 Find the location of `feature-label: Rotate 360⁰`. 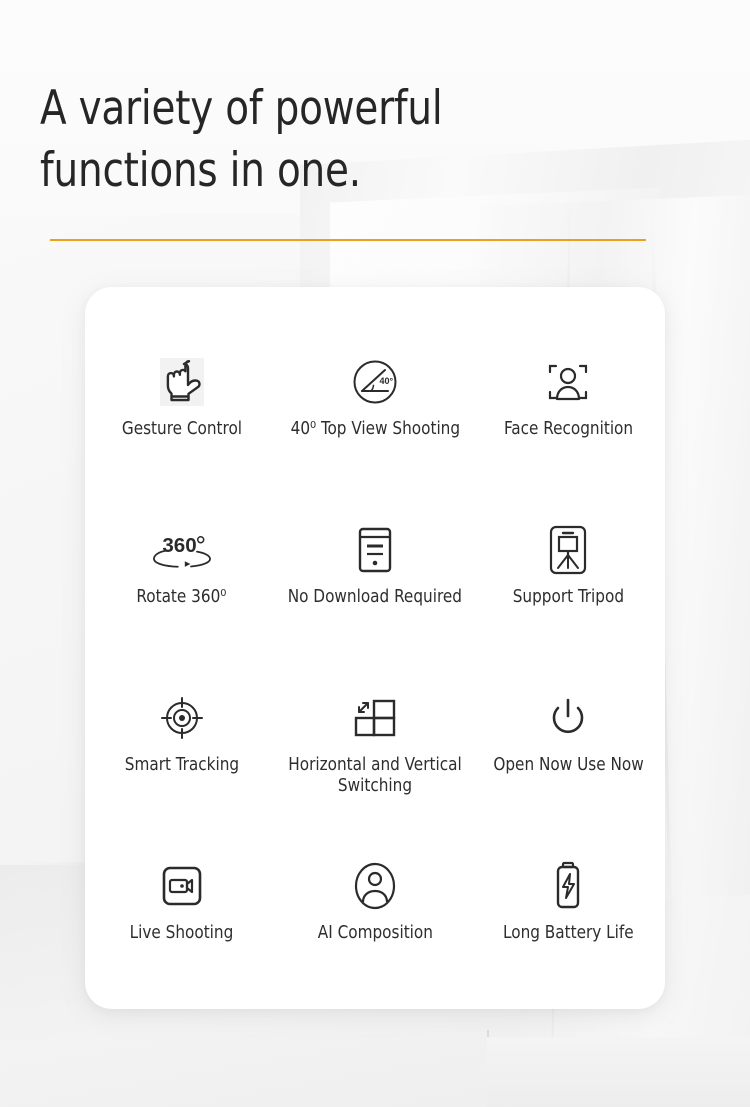

feature-label: Rotate 360⁰ is located at coordinates (181, 597).